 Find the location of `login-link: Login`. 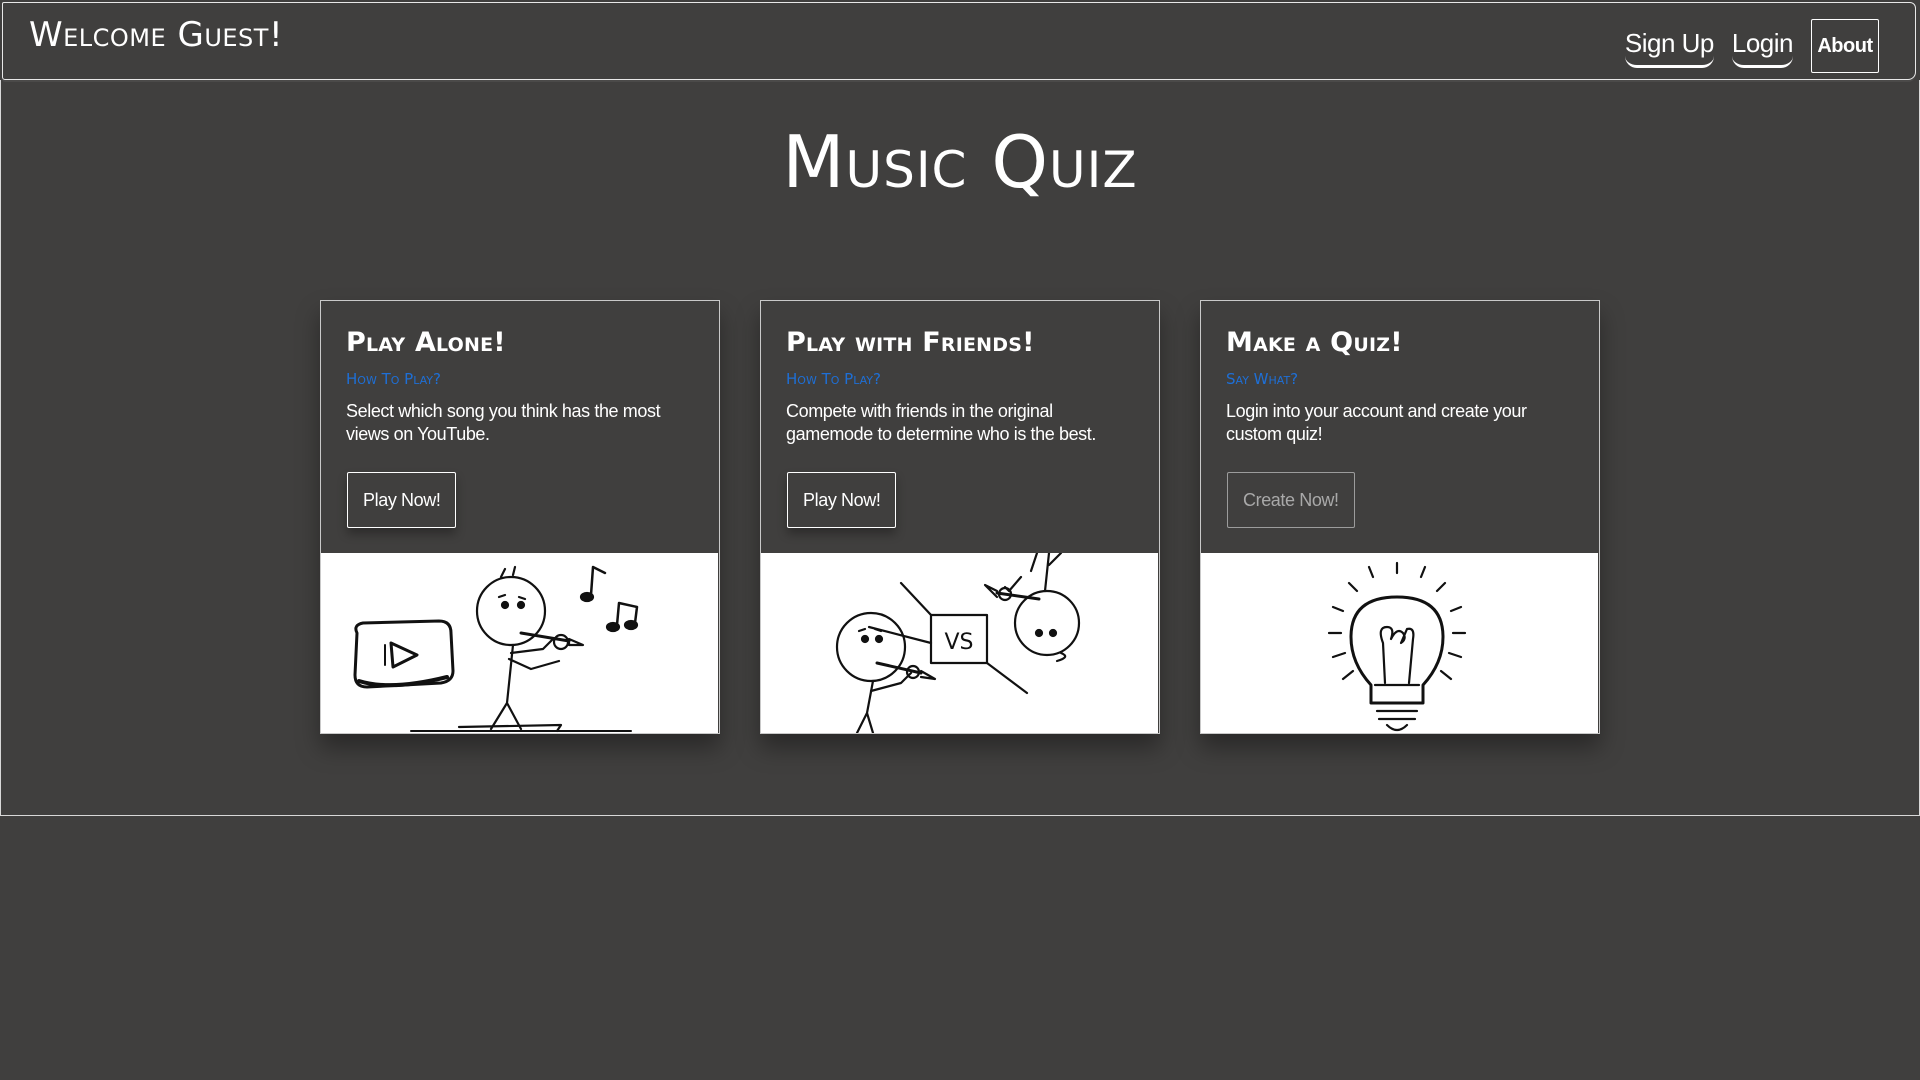

login-link: Login is located at coordinates (1762, 46).